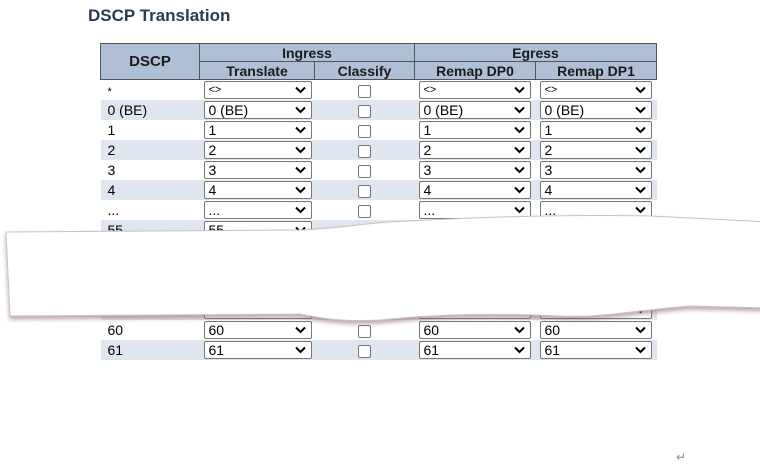 The image size is (760, 468). I want to click on translate-select-value: 4, so click(212, 190).